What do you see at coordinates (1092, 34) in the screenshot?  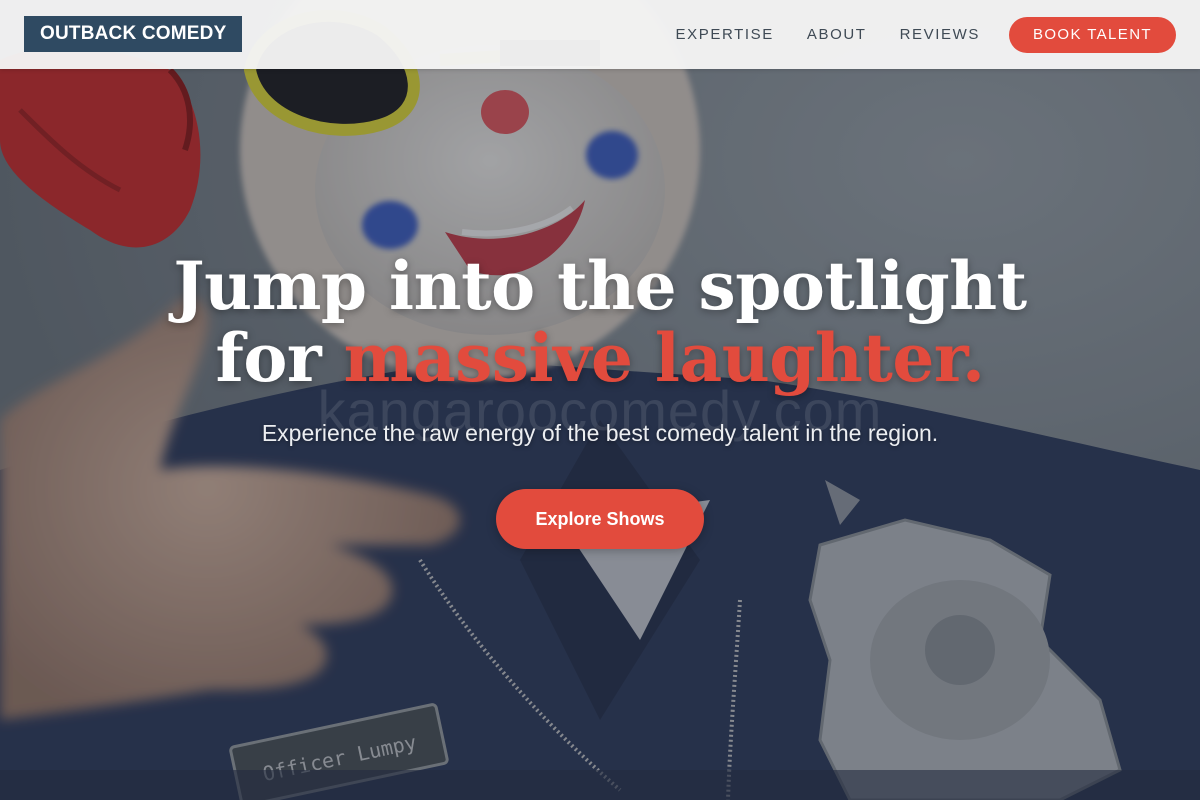 I see `book-talent-button: BOOK TALENT` at bounding box center [1092, 34].